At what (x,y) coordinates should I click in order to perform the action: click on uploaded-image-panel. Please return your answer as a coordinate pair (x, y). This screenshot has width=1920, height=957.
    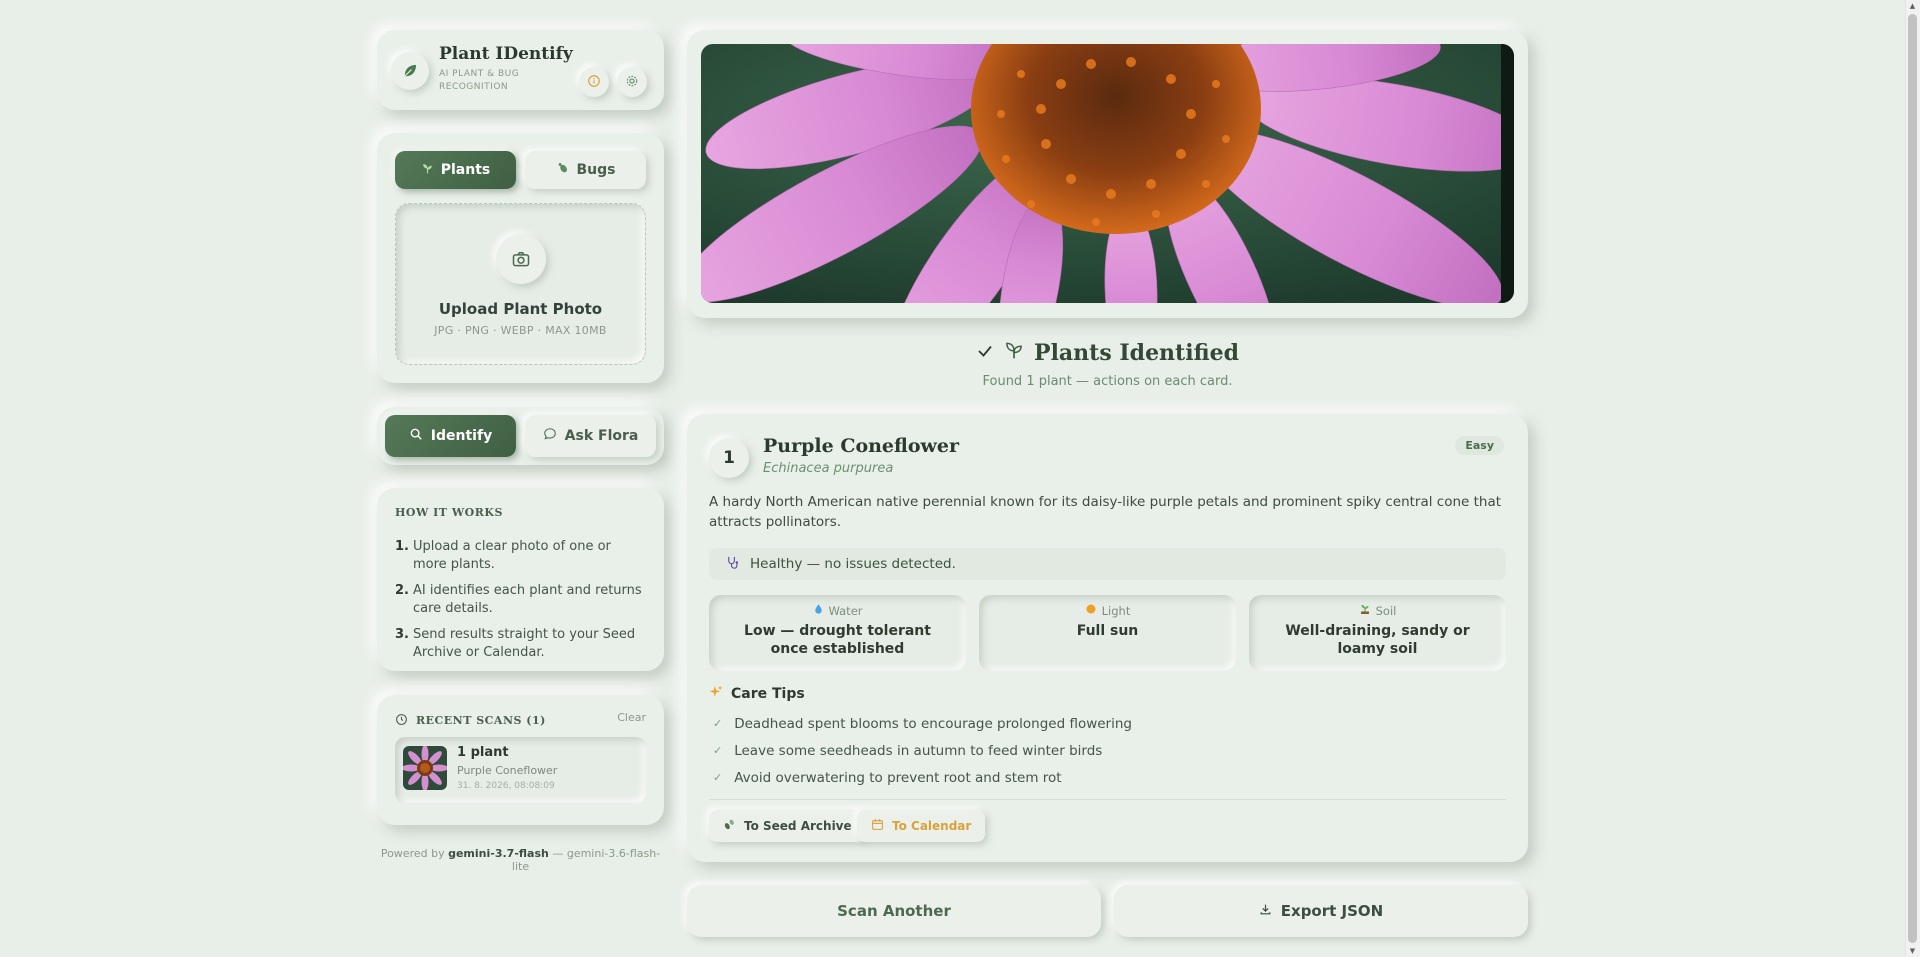
    Looking at the image, I should click on (1107, 174).